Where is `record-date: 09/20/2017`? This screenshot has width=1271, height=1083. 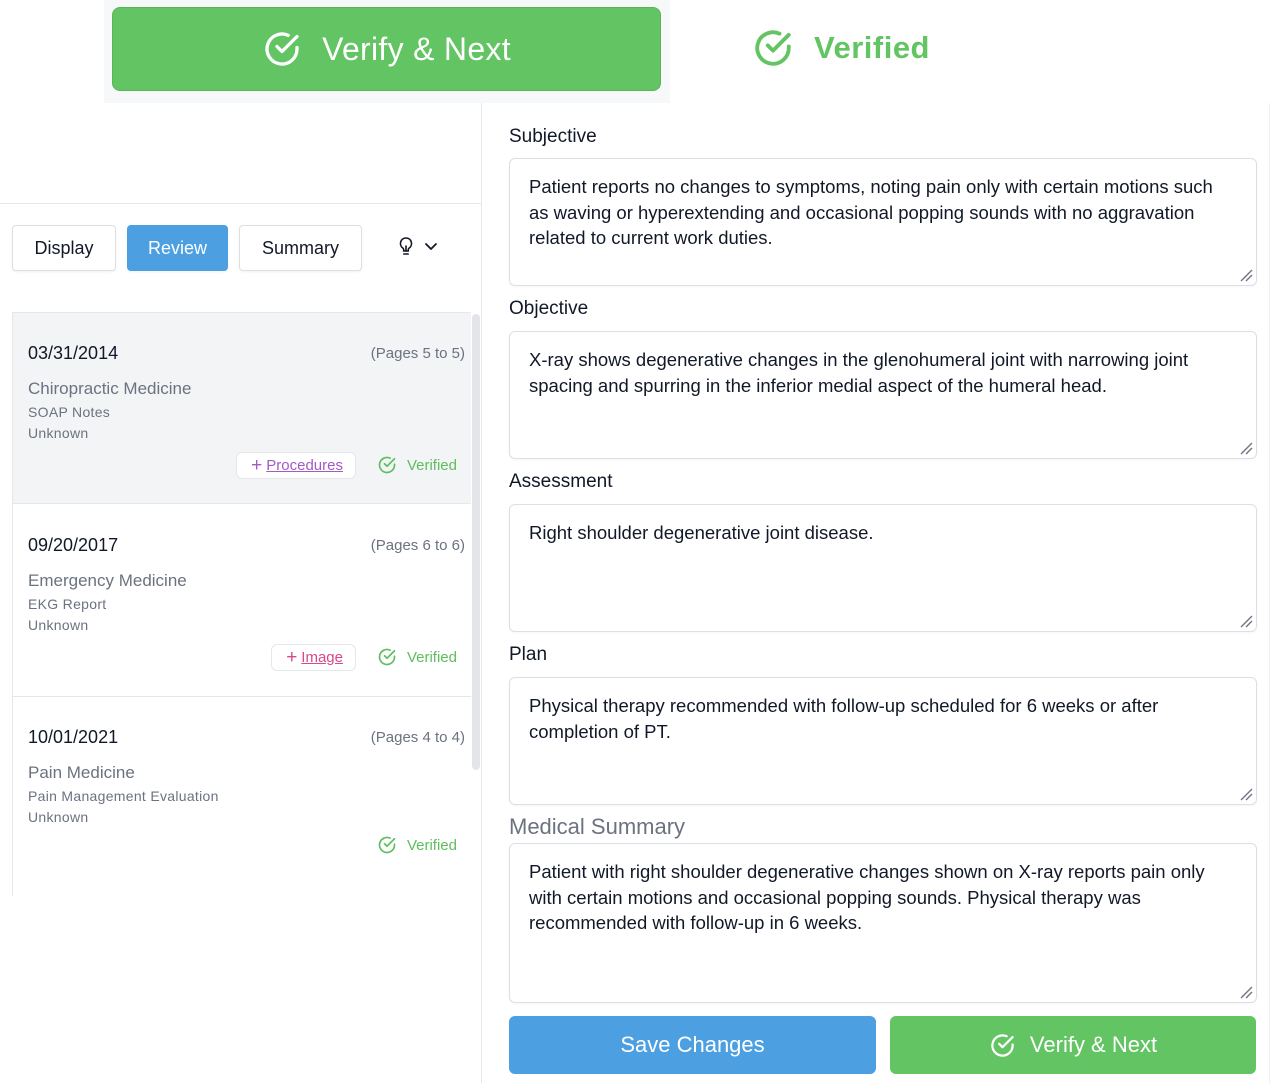
record-date: 09/20/2017 is located at coordinates (73, 545).